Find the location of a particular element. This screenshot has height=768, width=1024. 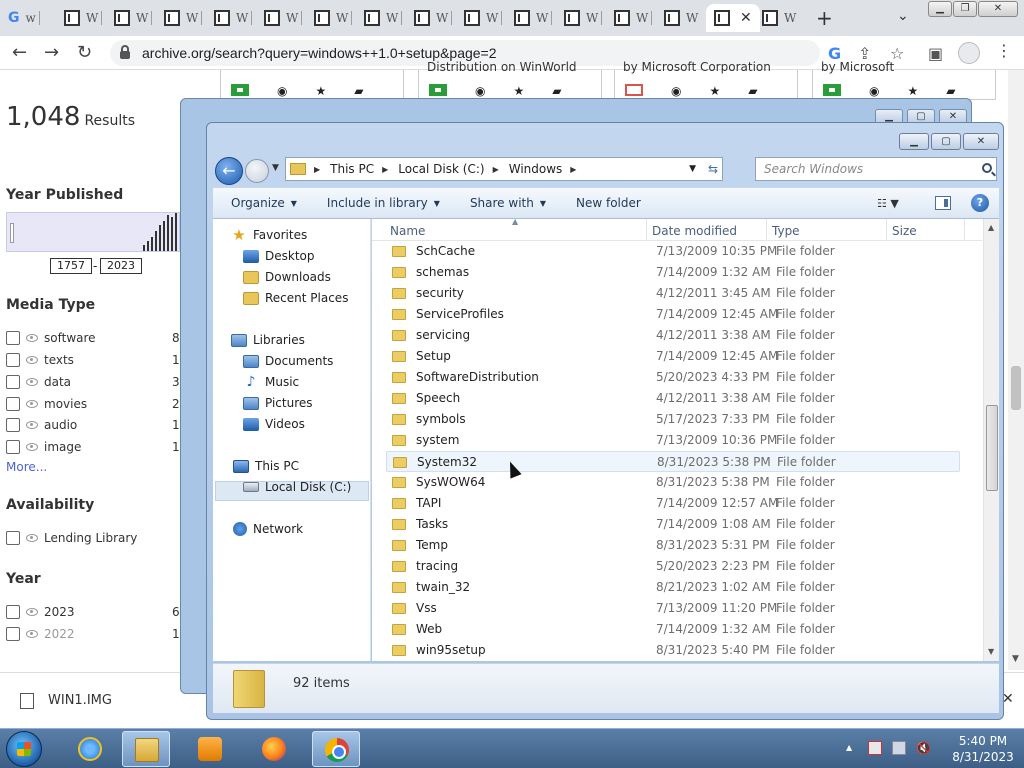

search-input: Search Windows is located at coordinates (876, 169).